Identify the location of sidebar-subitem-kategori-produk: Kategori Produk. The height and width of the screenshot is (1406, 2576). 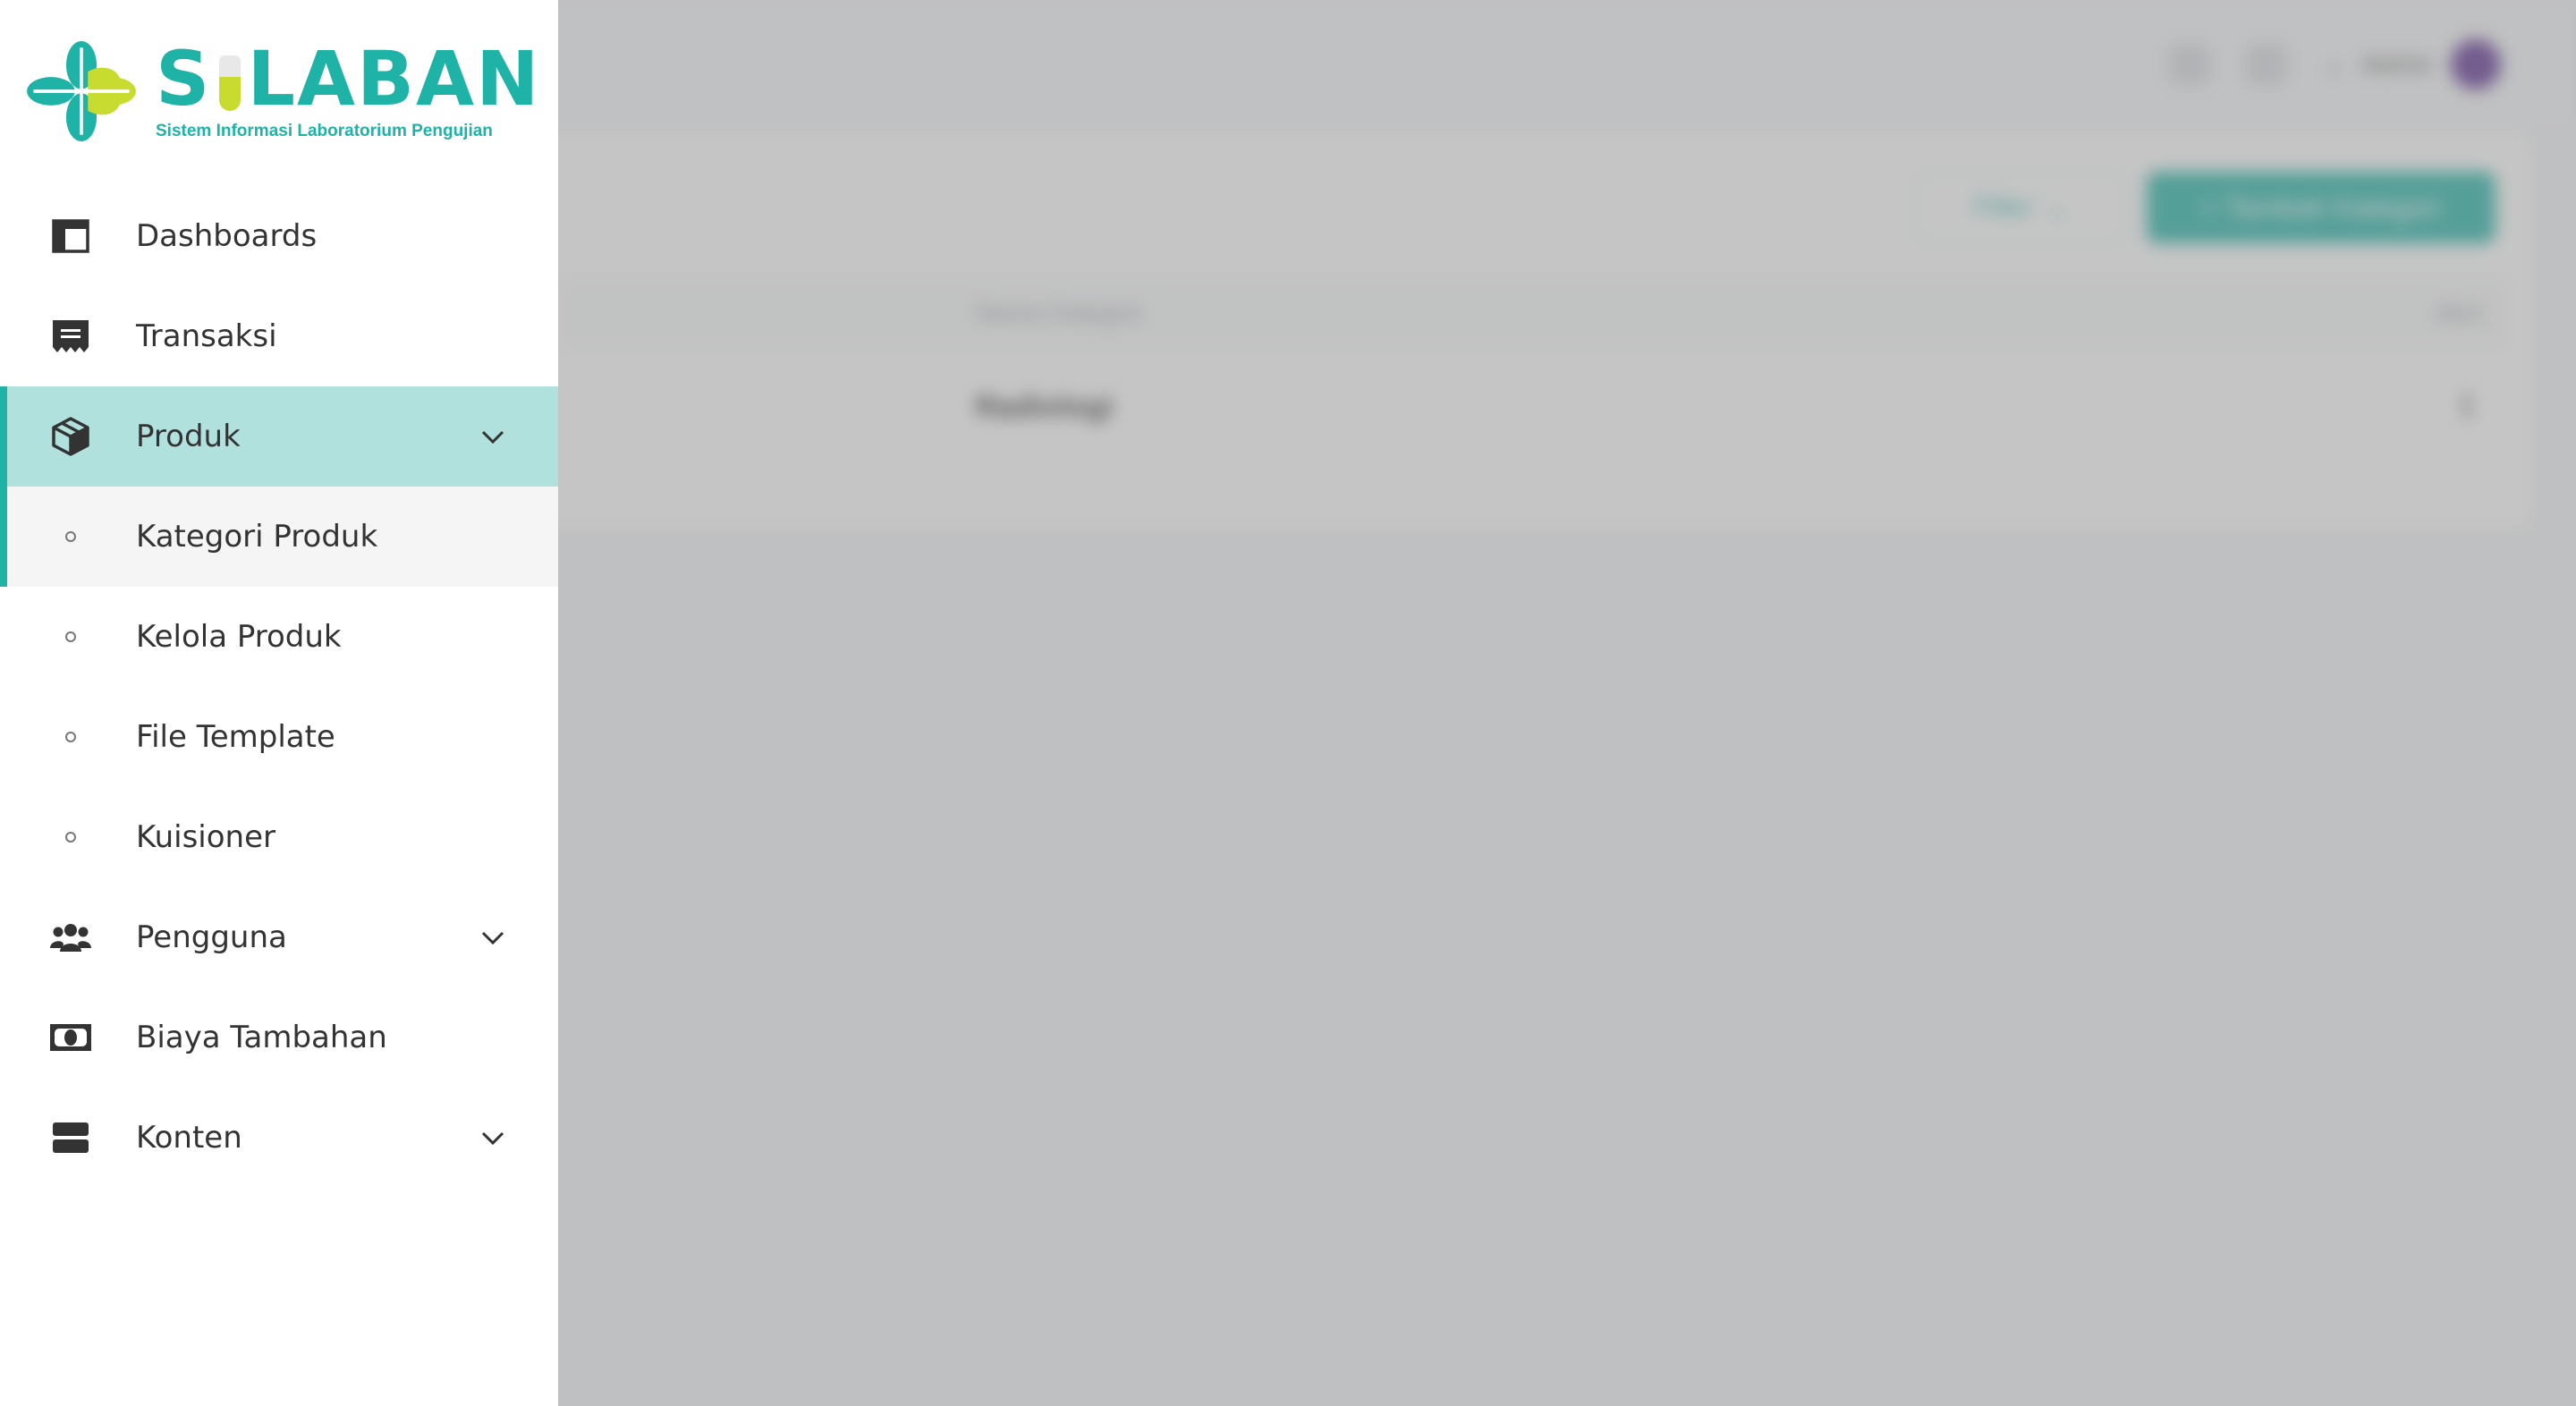
(279, 537).